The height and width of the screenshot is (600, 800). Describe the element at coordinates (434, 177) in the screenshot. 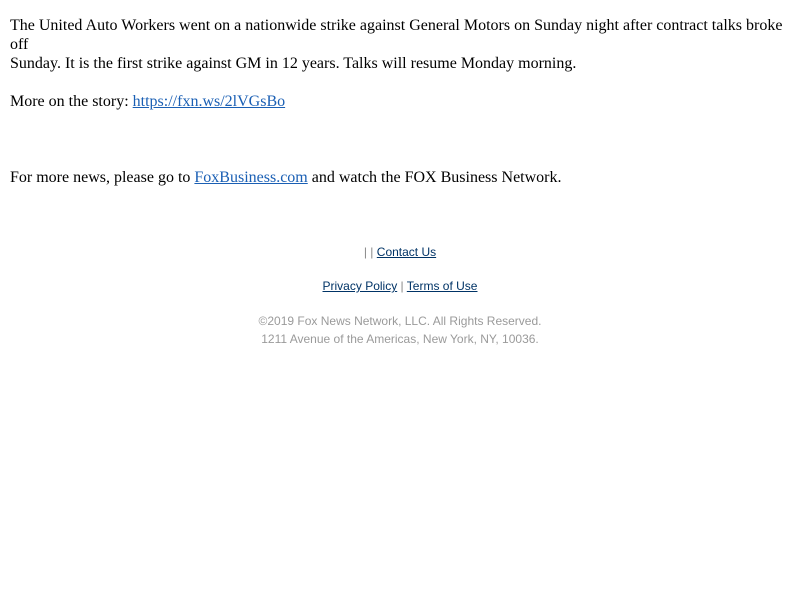

I see `more-news-suffix: and watch the FOX Business Network.` at that location.